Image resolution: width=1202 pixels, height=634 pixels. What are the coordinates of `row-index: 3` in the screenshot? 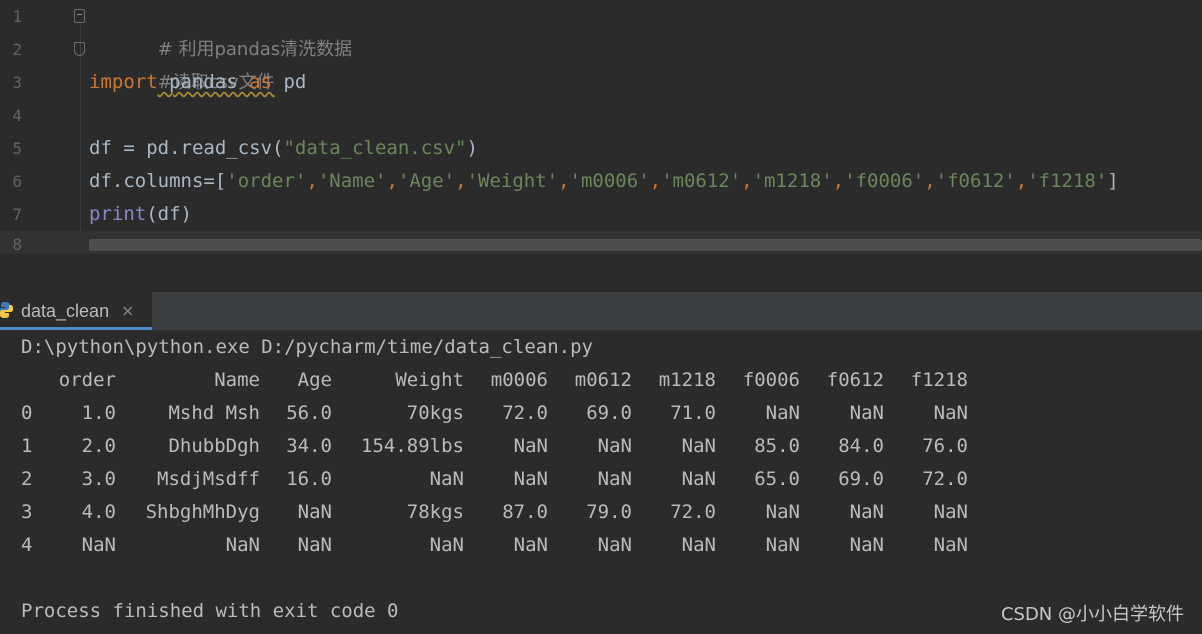 It's located at (27, 512).